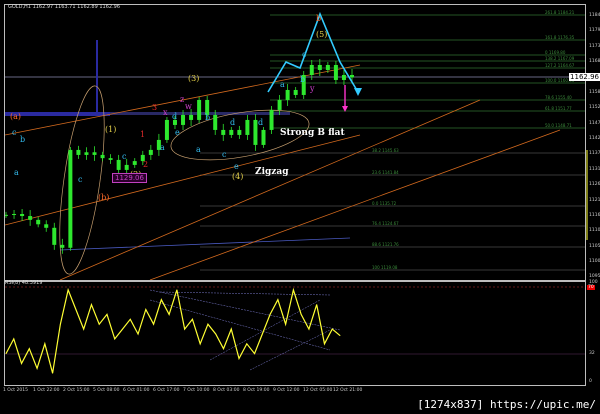 The image size is (600, 414). I want to click on price-axis-label: 1179.06, so click(594, 30).